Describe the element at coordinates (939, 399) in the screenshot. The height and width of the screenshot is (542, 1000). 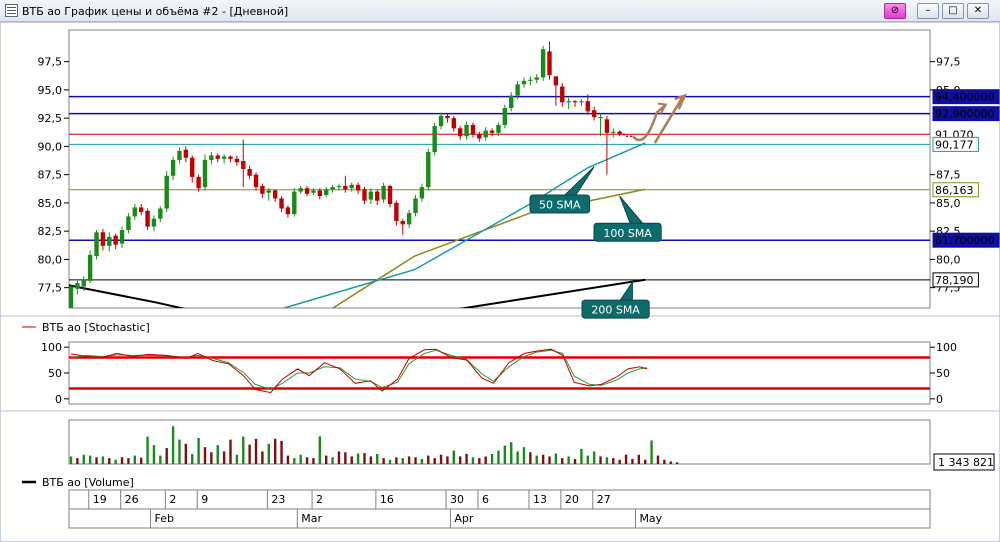
I see `stoch-right-tick-label: 0` at that location.